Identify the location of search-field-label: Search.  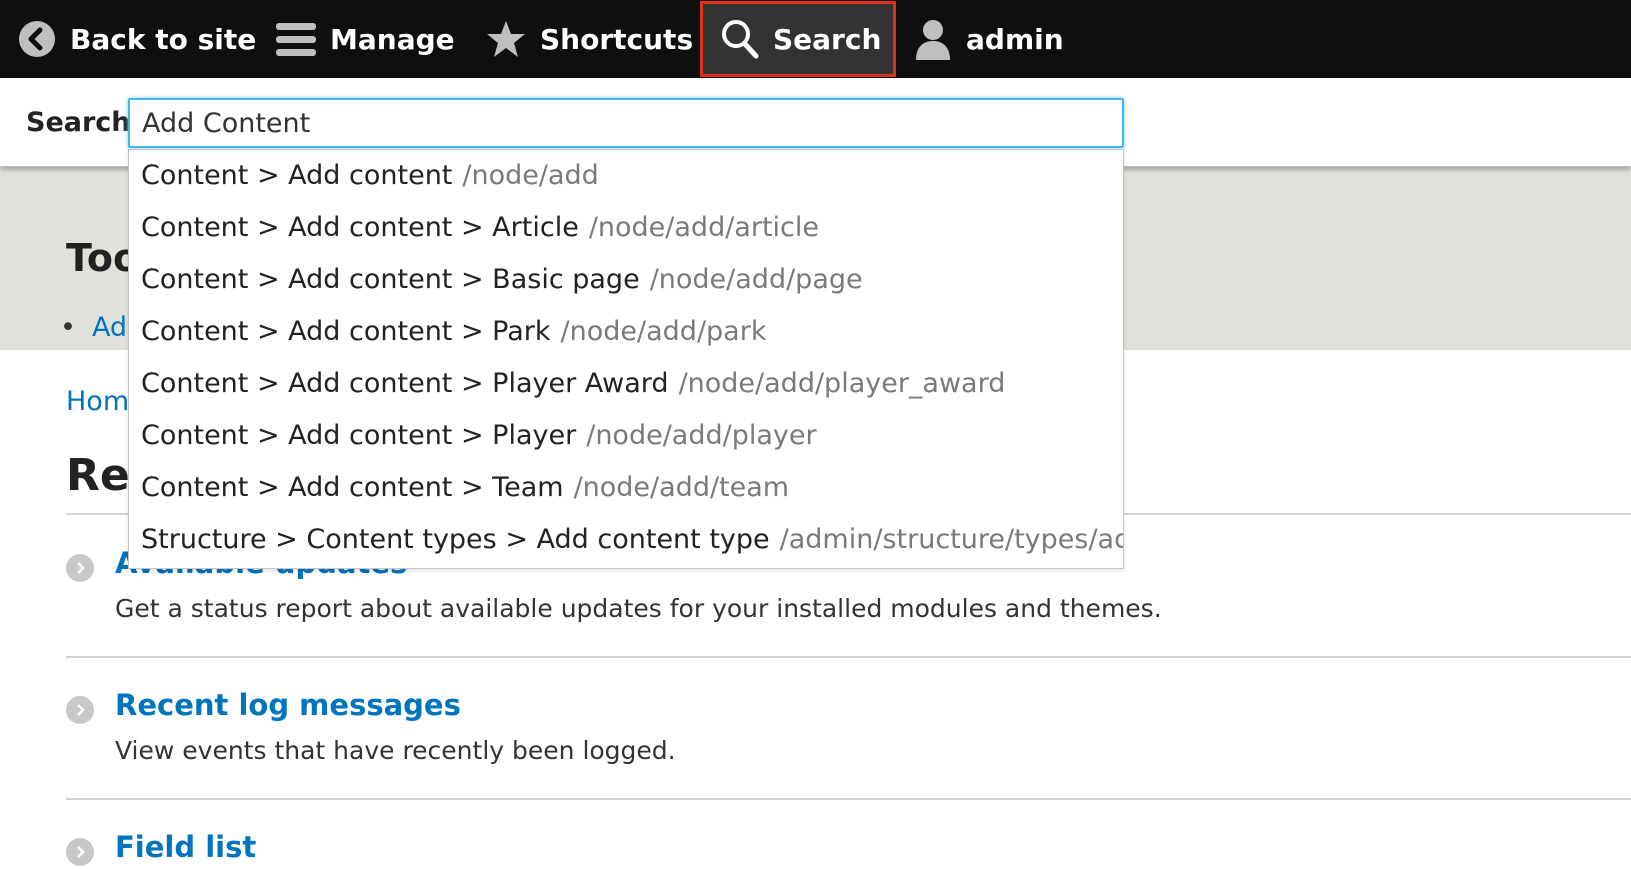
(78, 122).